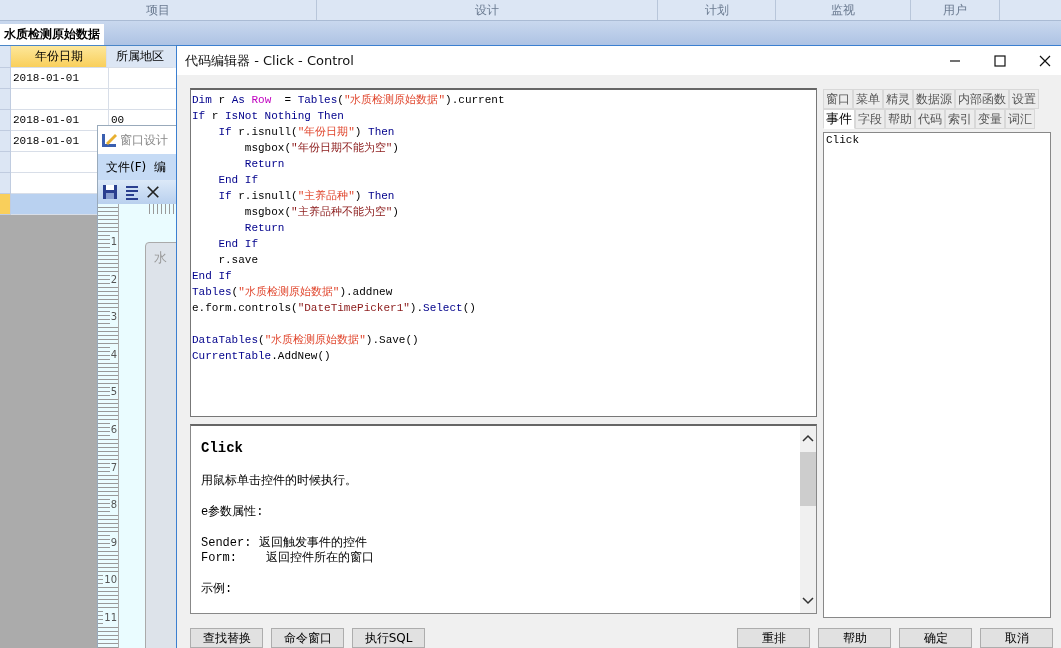  What do you see at coordinates (937, 140) in the screenshot?
I see `list-item: Click` at bounding box center [937, 140].